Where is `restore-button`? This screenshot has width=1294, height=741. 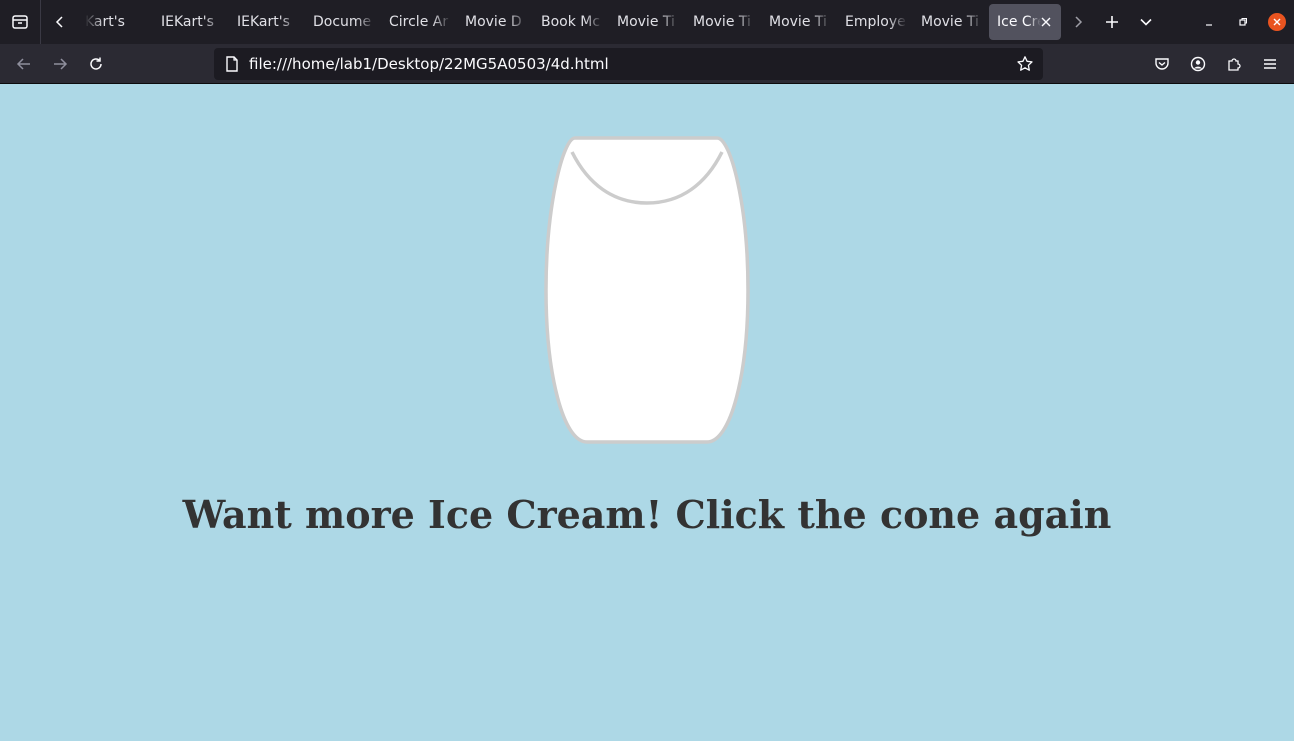
restore-button is located at coordinates (1243, 22).